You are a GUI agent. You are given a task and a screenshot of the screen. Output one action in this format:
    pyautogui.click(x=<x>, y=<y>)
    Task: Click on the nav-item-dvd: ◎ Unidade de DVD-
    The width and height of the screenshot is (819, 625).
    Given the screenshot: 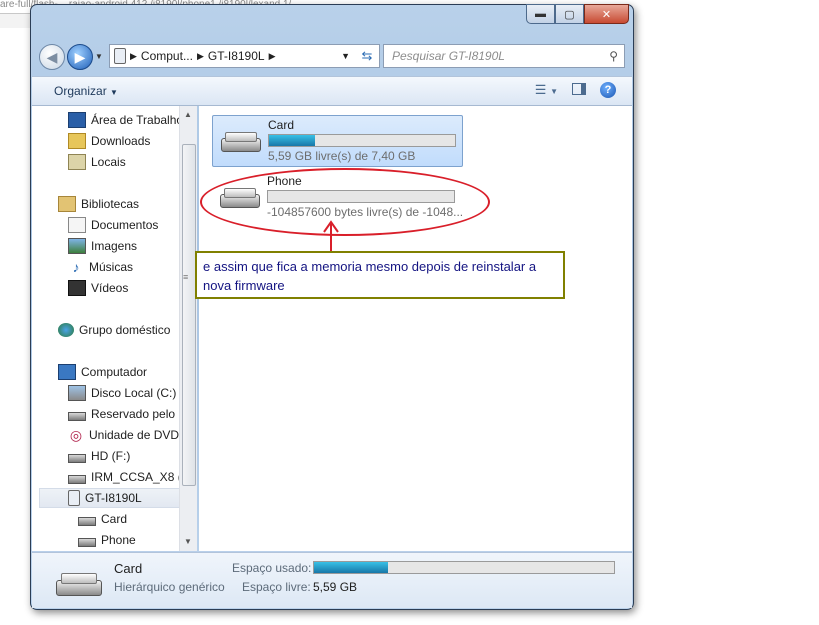 What is the action you would take?
    pyautogui.click(x=125, y=435)
    